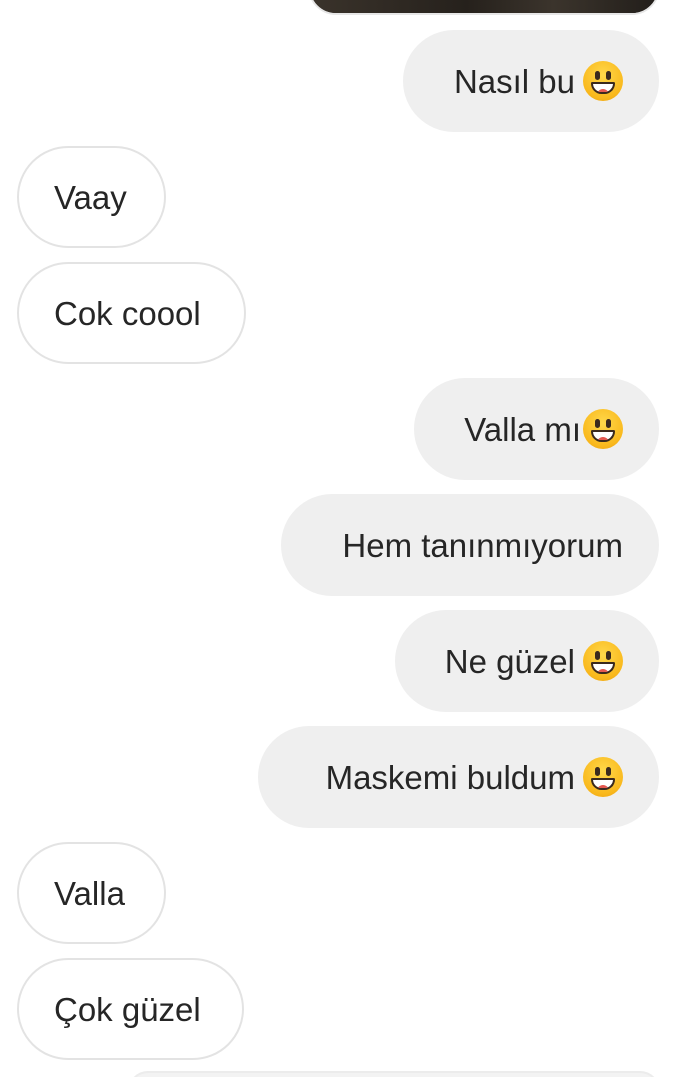 The image size is (690, 1077). I want to click on message-bubble-received: Çok güzel, so click(130, 1009).